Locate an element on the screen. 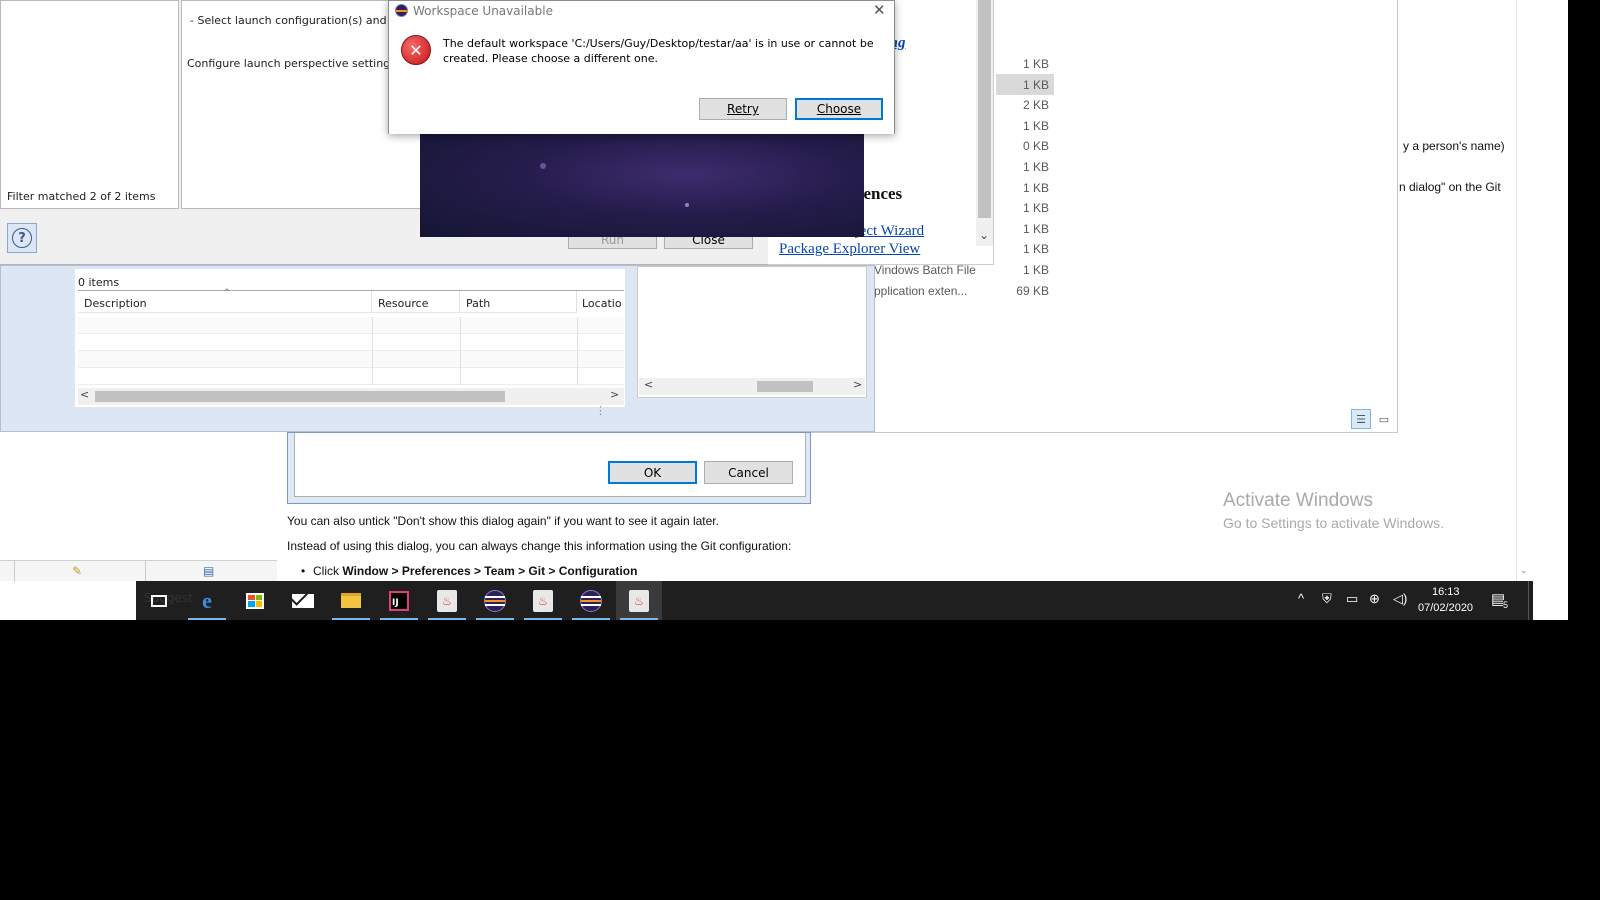 Image resolution: width=1600 pixels, height=900 pixels. scroll-down-icon: ⌄ is located at coordinates (1524, 571).